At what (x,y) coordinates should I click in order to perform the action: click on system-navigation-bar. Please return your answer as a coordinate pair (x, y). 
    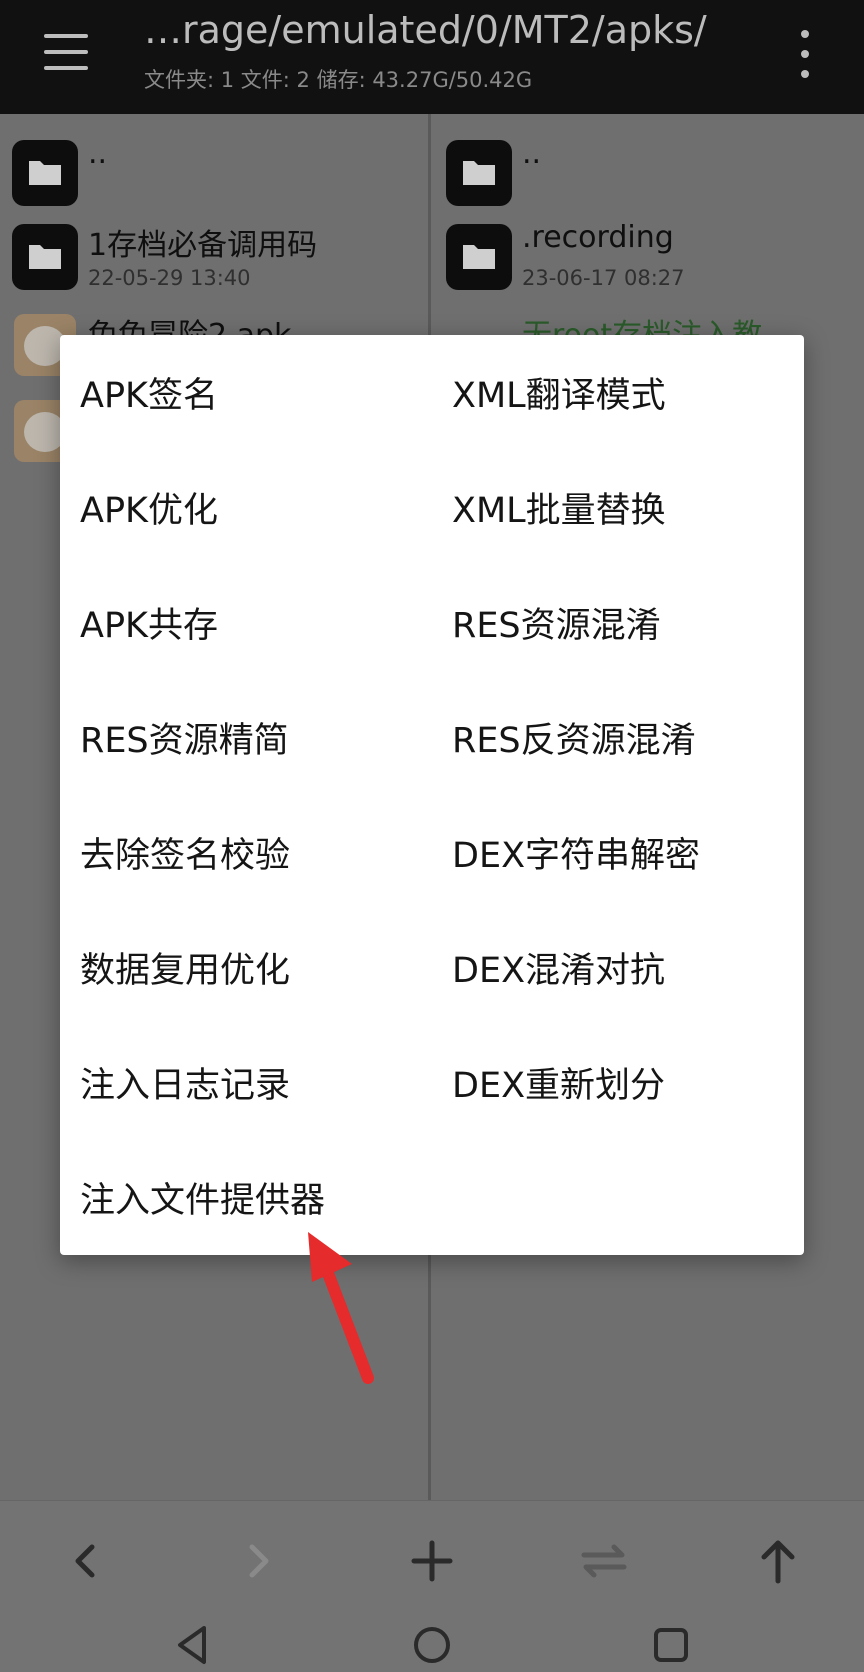
    Looking at the image, I should click on (432, 1642).